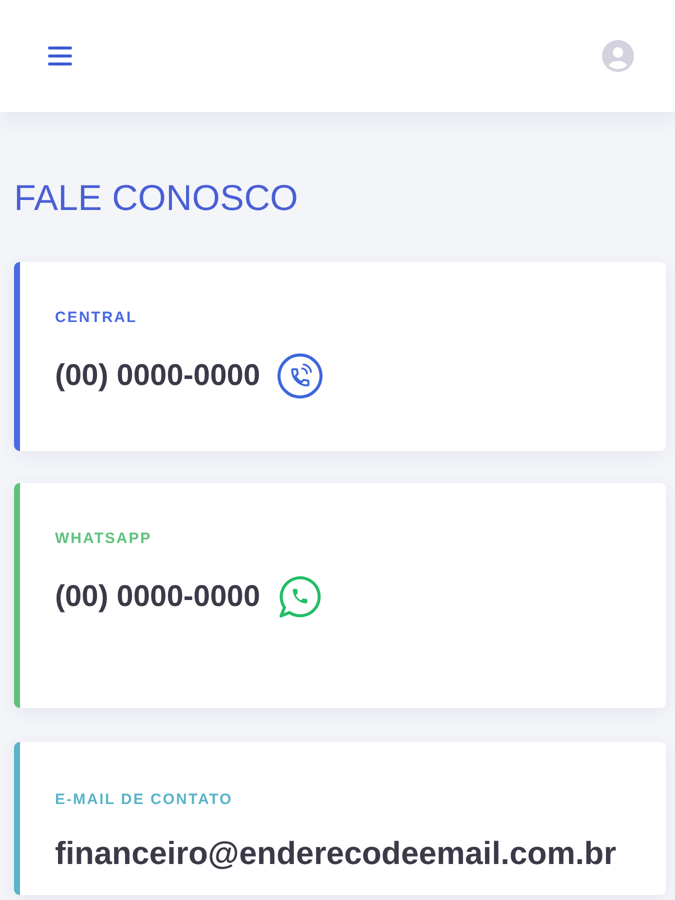  I want to click on phone-icon, so click(300, 376).